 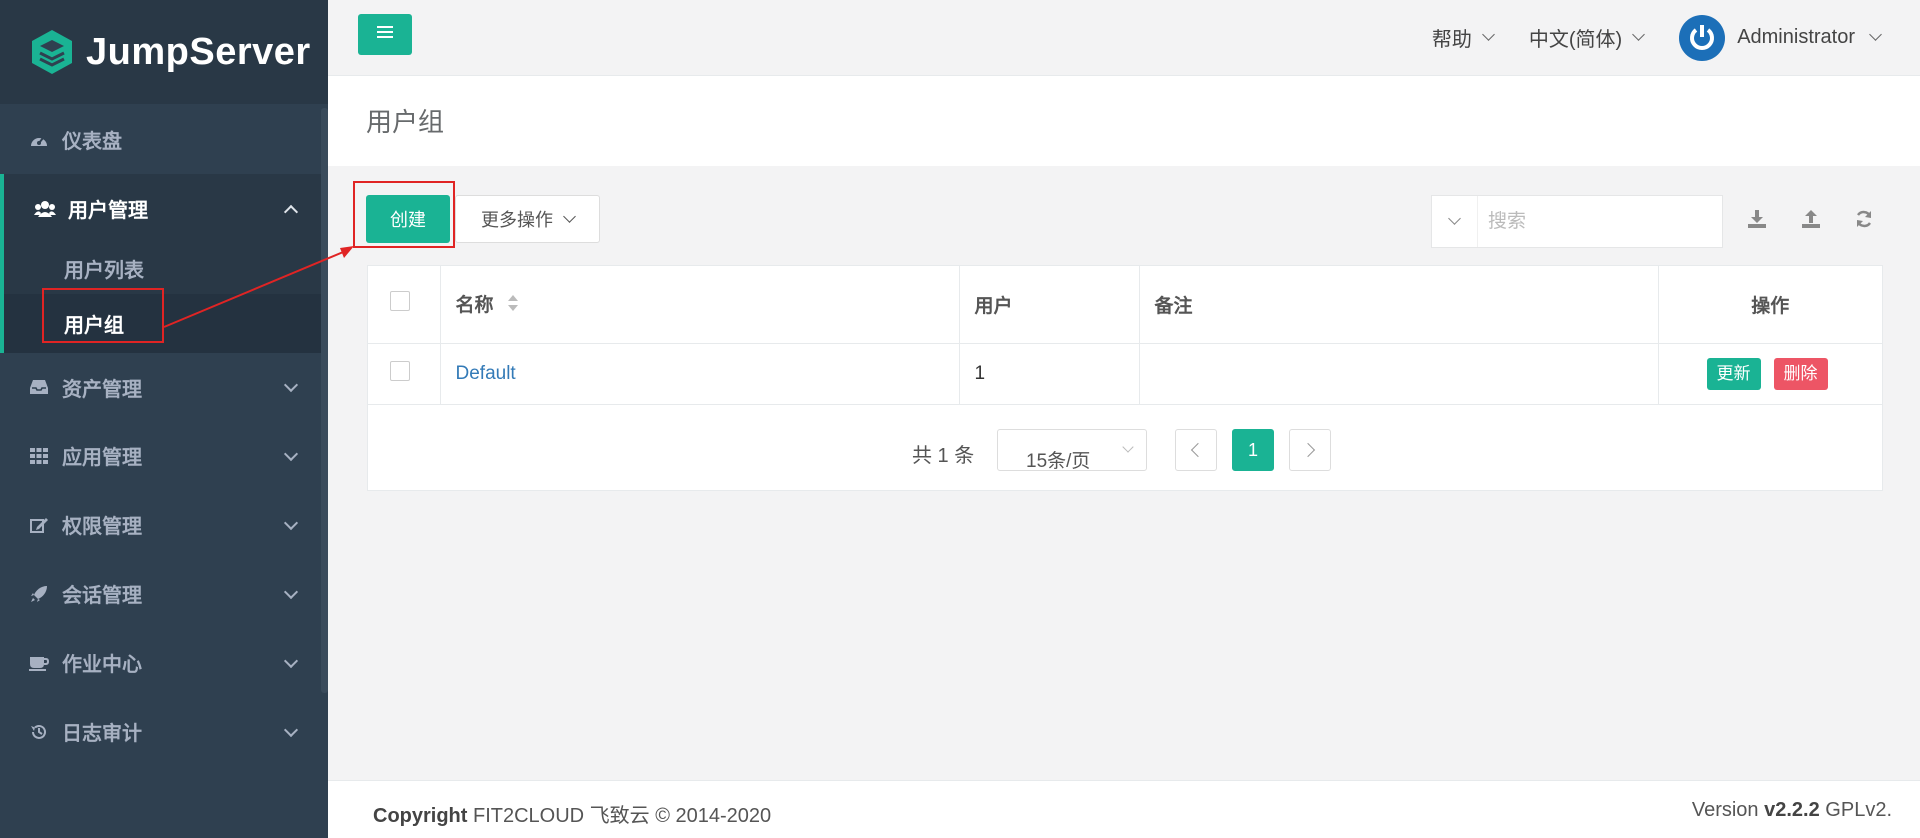 I want to click on column-label: 名称, so click(x=474, y=306).